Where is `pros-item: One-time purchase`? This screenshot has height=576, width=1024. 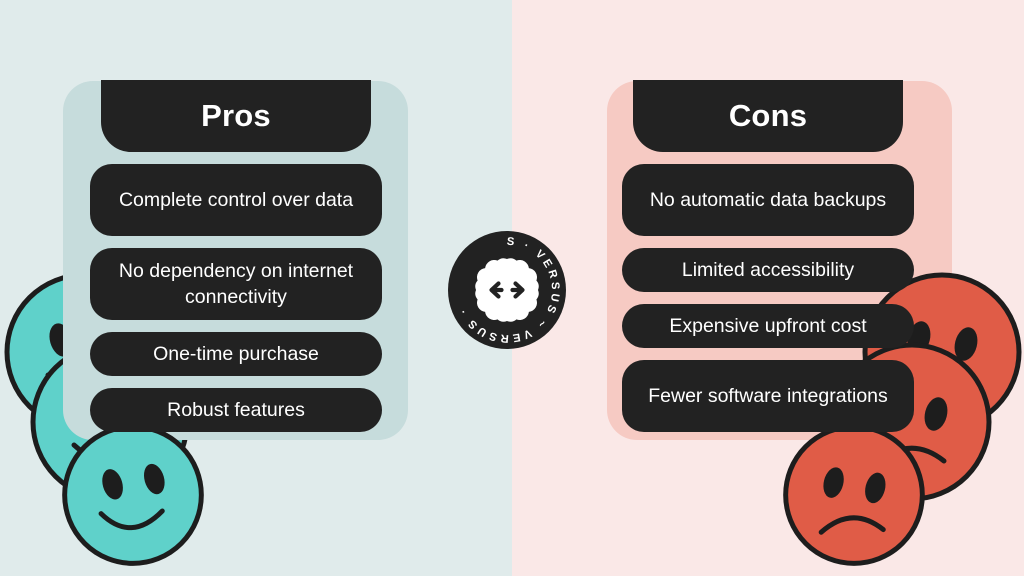 pros-item: One-time purchase is located at coordinates (236, 354).